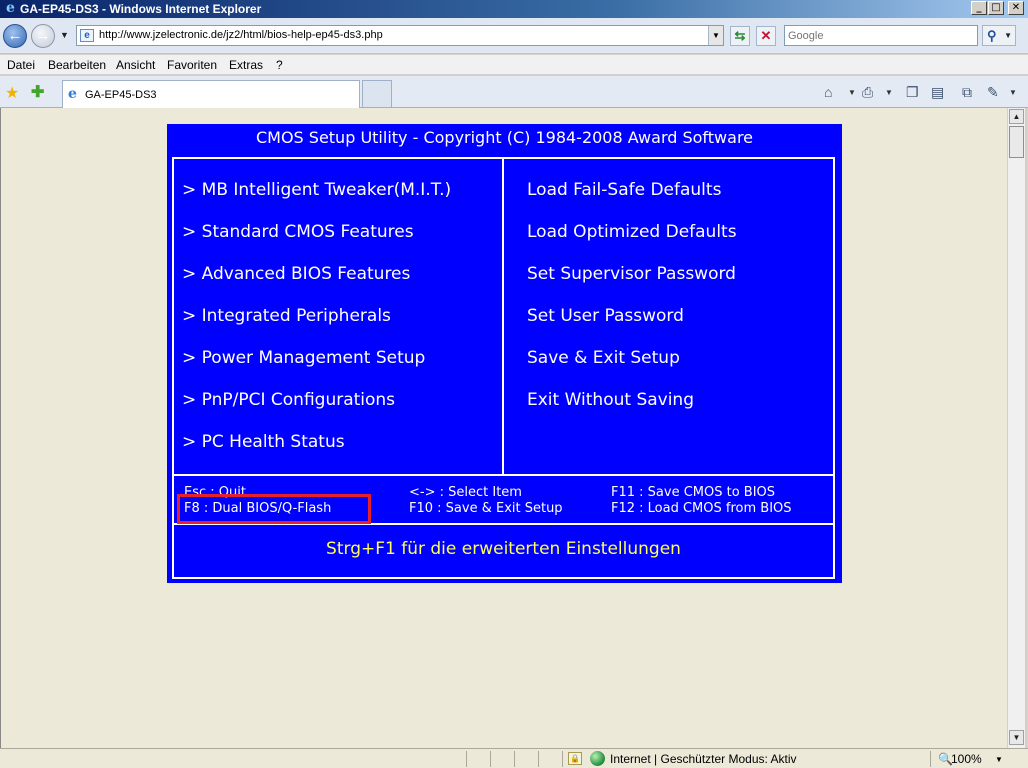 The height and width of the screenshot is (768, 1028). What do you see at coordinates (979, 8) in the screenshot?
I see `minimize-button: _` at bounding box center [979, 8].